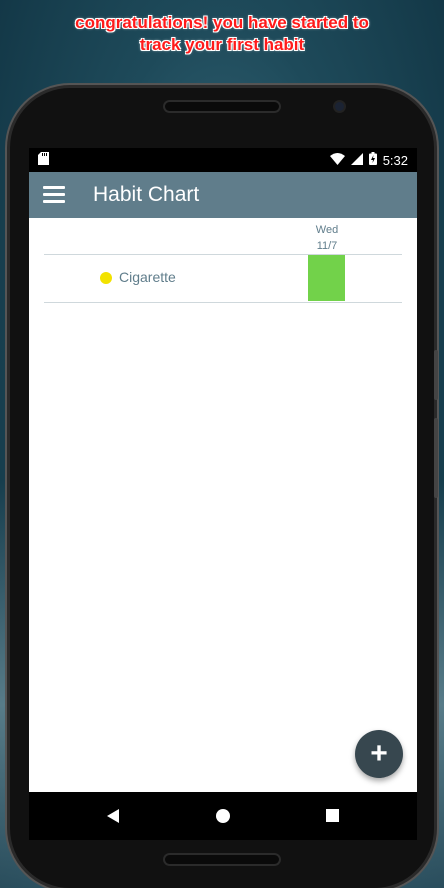 This screenshot has width=444, height=888. What do you see at coordinates (222, 22) in the screenshot?
I see `caption-line-1: congratulations! you have started to` at bounding box center [222, 22].